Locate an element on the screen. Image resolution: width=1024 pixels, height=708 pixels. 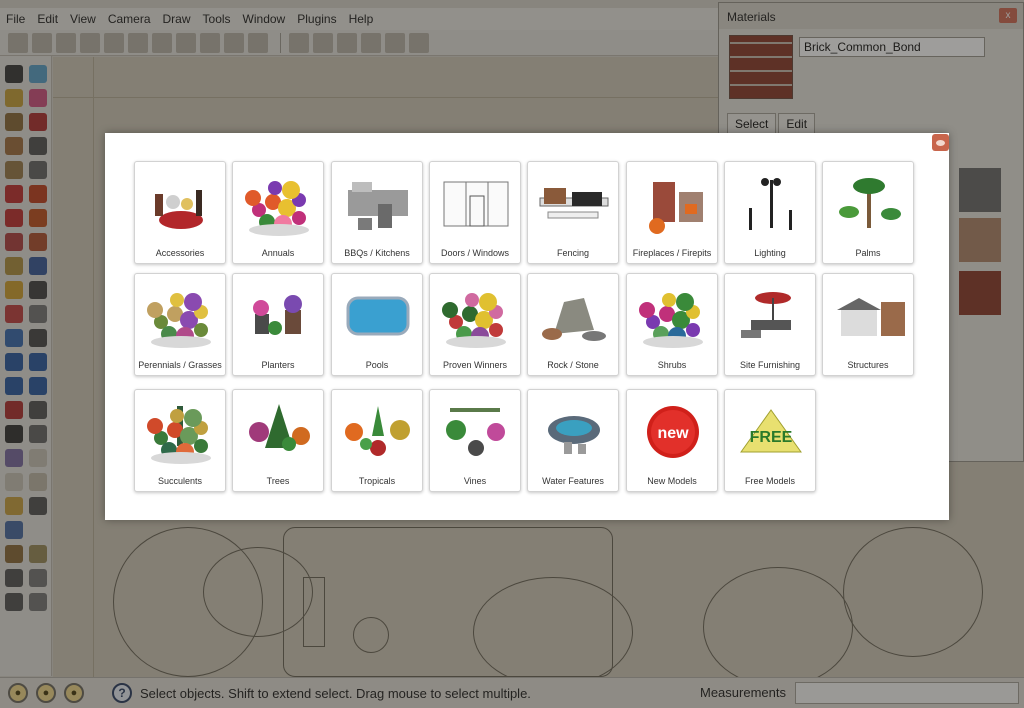
lighting-icon is located at coordinates (771, 205).